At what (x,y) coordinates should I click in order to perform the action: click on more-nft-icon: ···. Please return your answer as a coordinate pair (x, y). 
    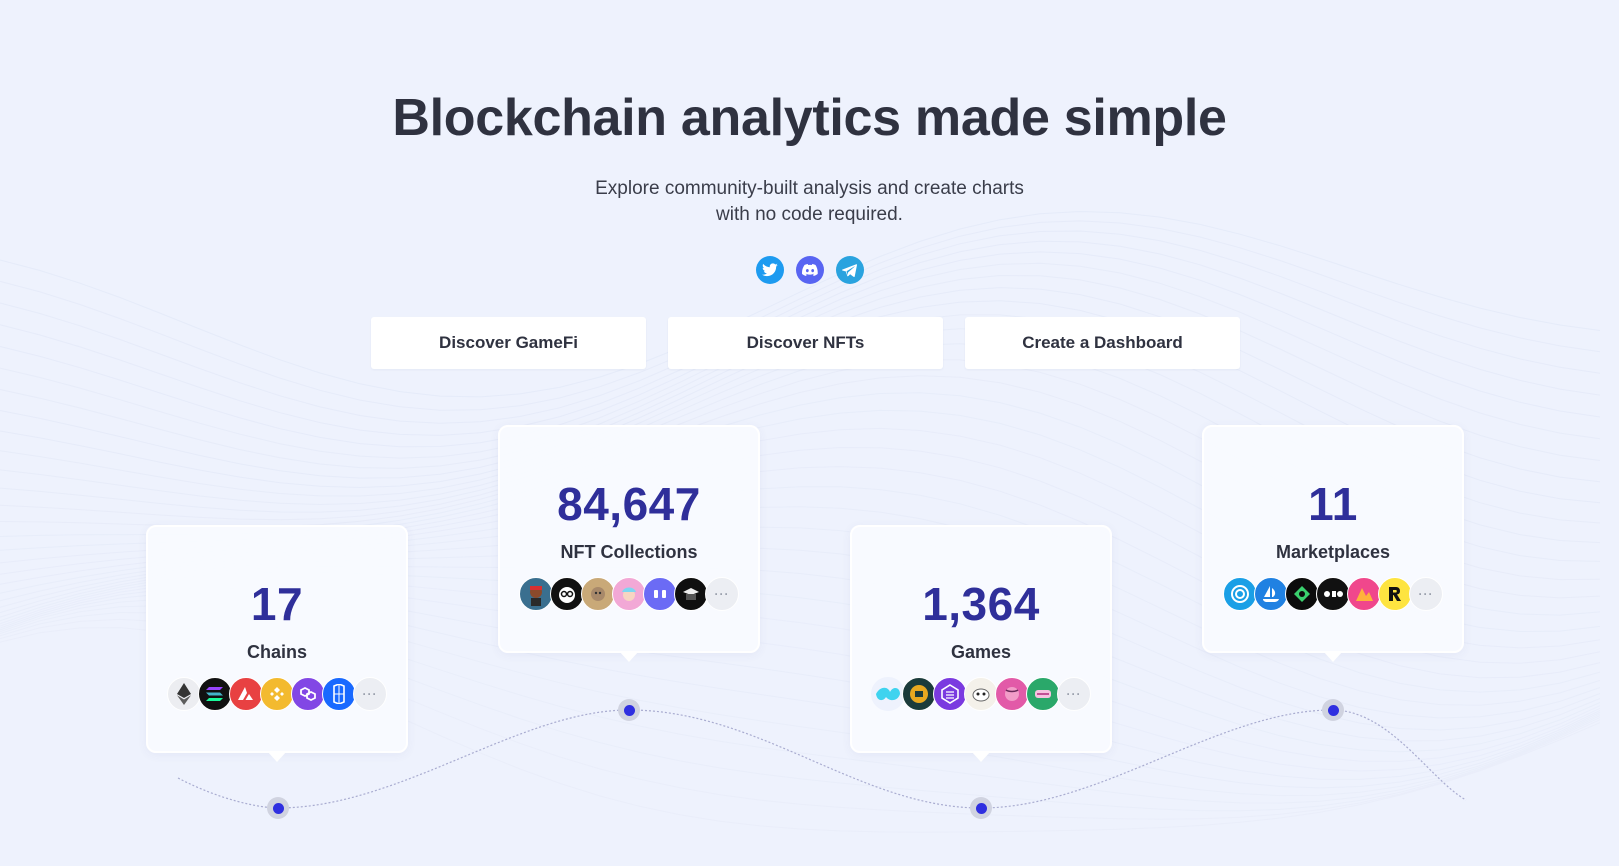
    Looking at the image, I should click on (722, 594).